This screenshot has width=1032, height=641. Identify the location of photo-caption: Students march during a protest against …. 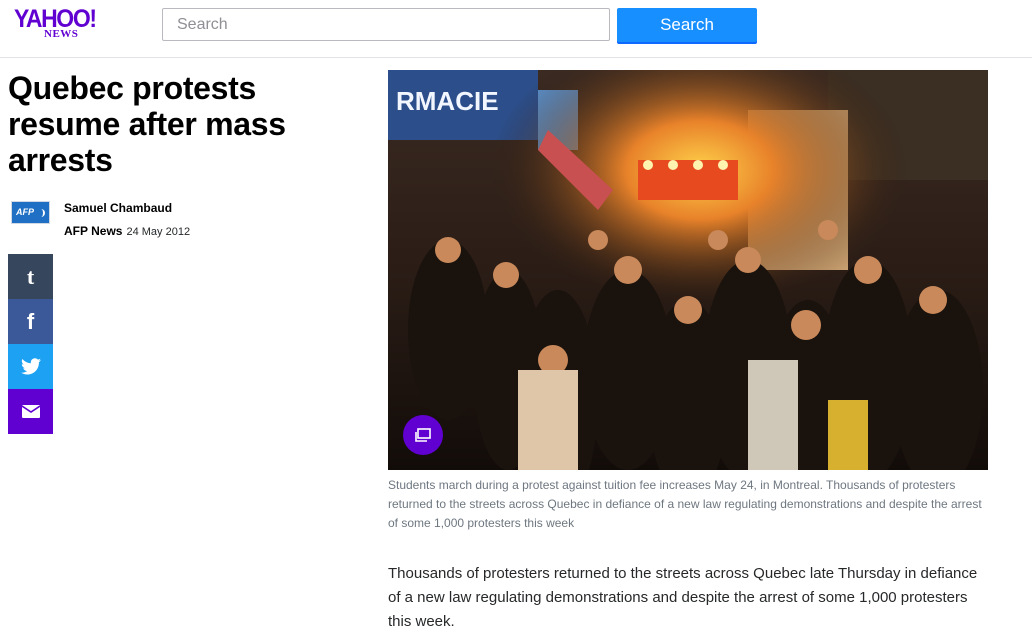
(685, 504).